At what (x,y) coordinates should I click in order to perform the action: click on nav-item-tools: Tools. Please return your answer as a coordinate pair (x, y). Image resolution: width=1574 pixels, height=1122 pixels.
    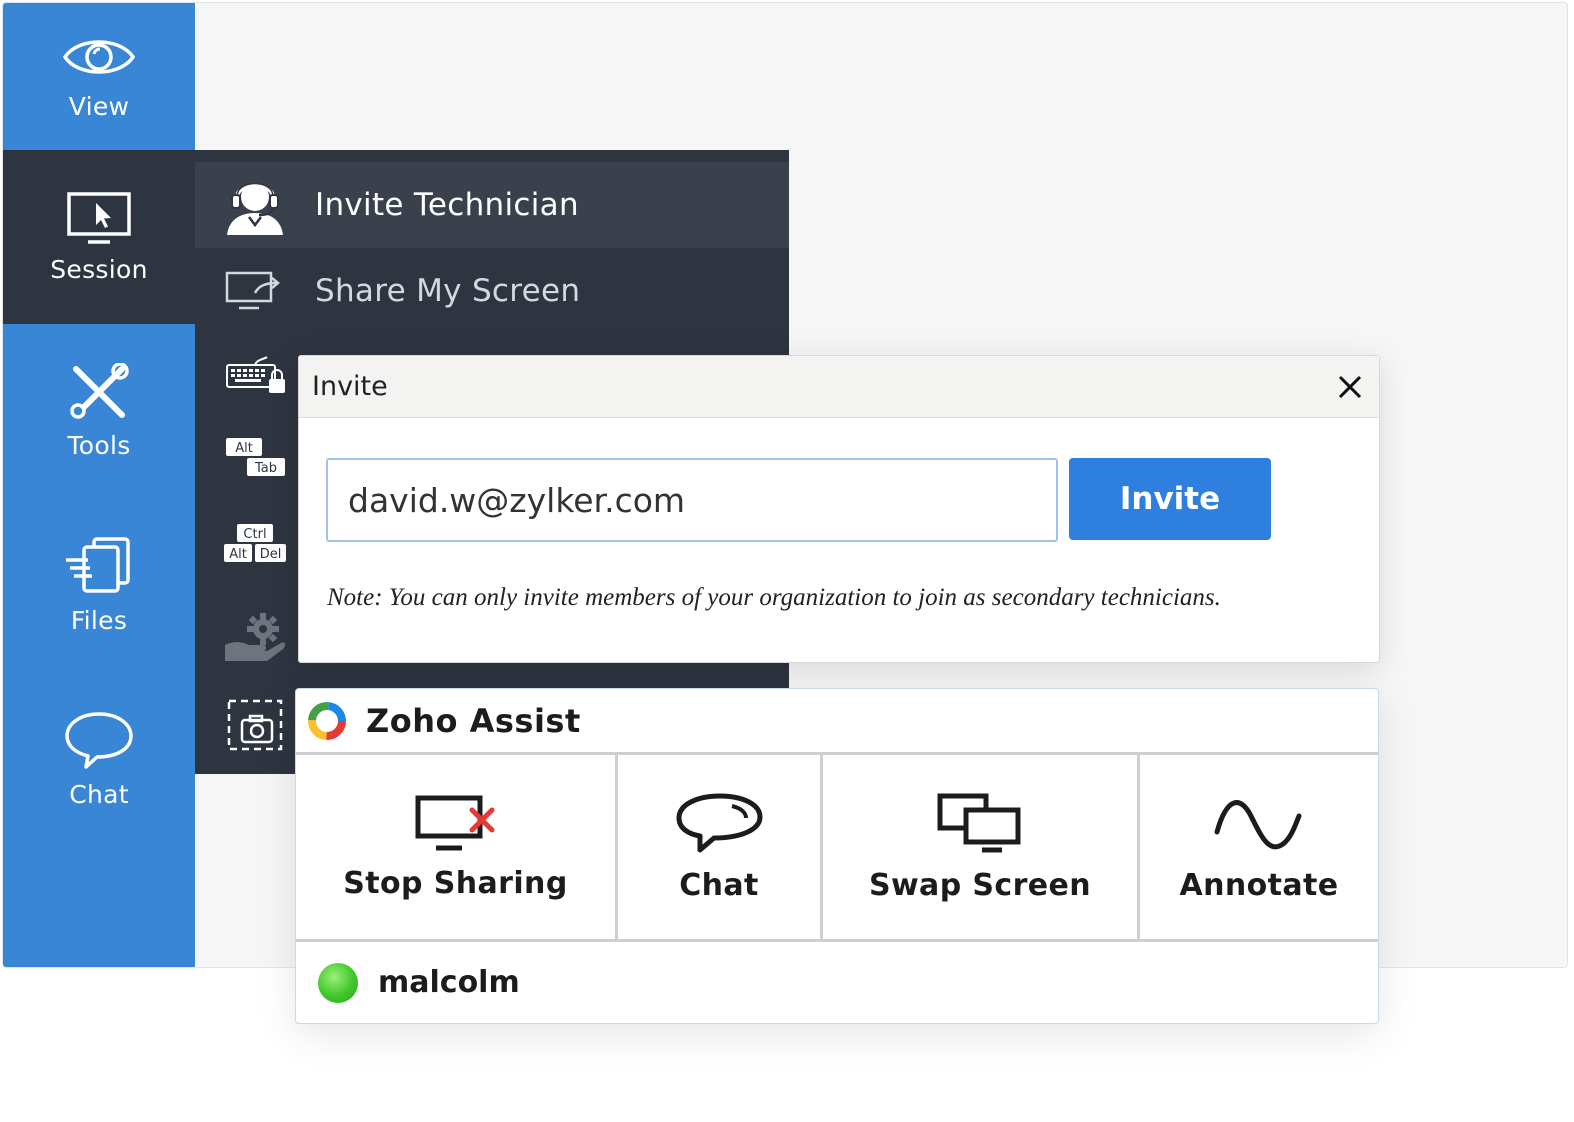
    Looking at the image, I should click on (99, 411).